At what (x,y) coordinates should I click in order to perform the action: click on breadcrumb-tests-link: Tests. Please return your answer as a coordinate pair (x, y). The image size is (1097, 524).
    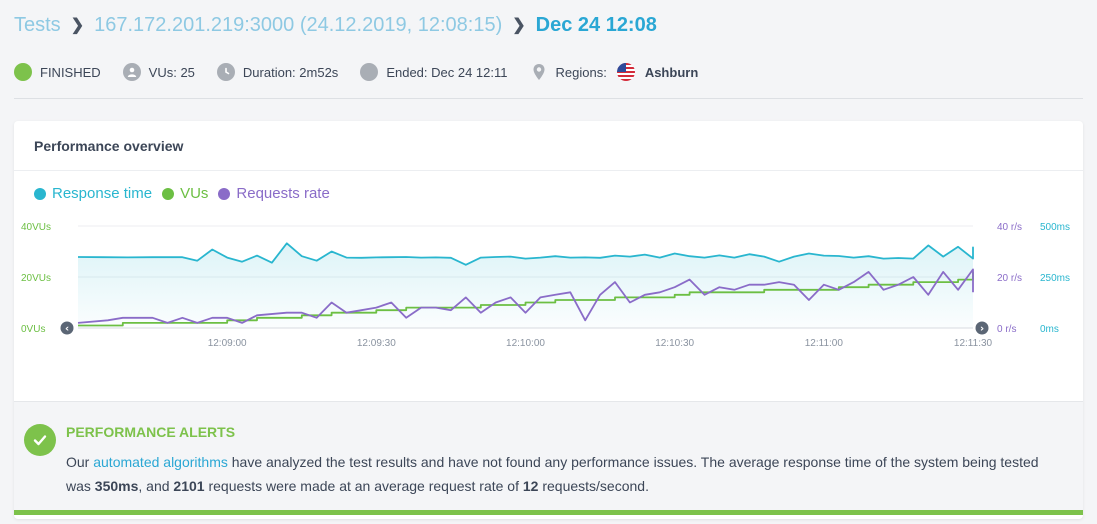
    Looking at the image, I should click on (37, 25).